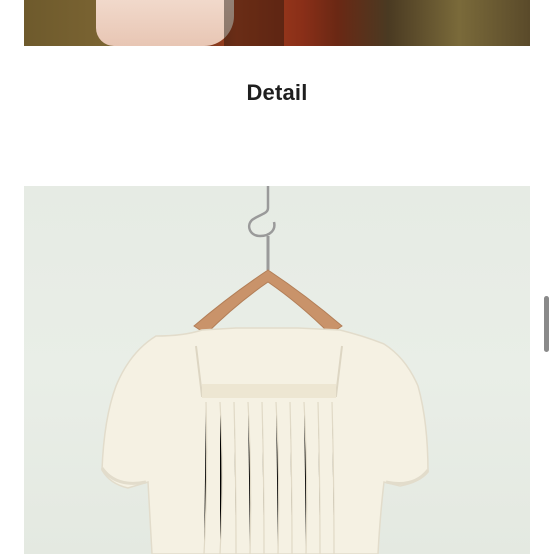 The width and height of the screenshot is (554, 554). Describe the element at coordinates (262, 212) in the screenshot. I see `hanger-hook` at that location.